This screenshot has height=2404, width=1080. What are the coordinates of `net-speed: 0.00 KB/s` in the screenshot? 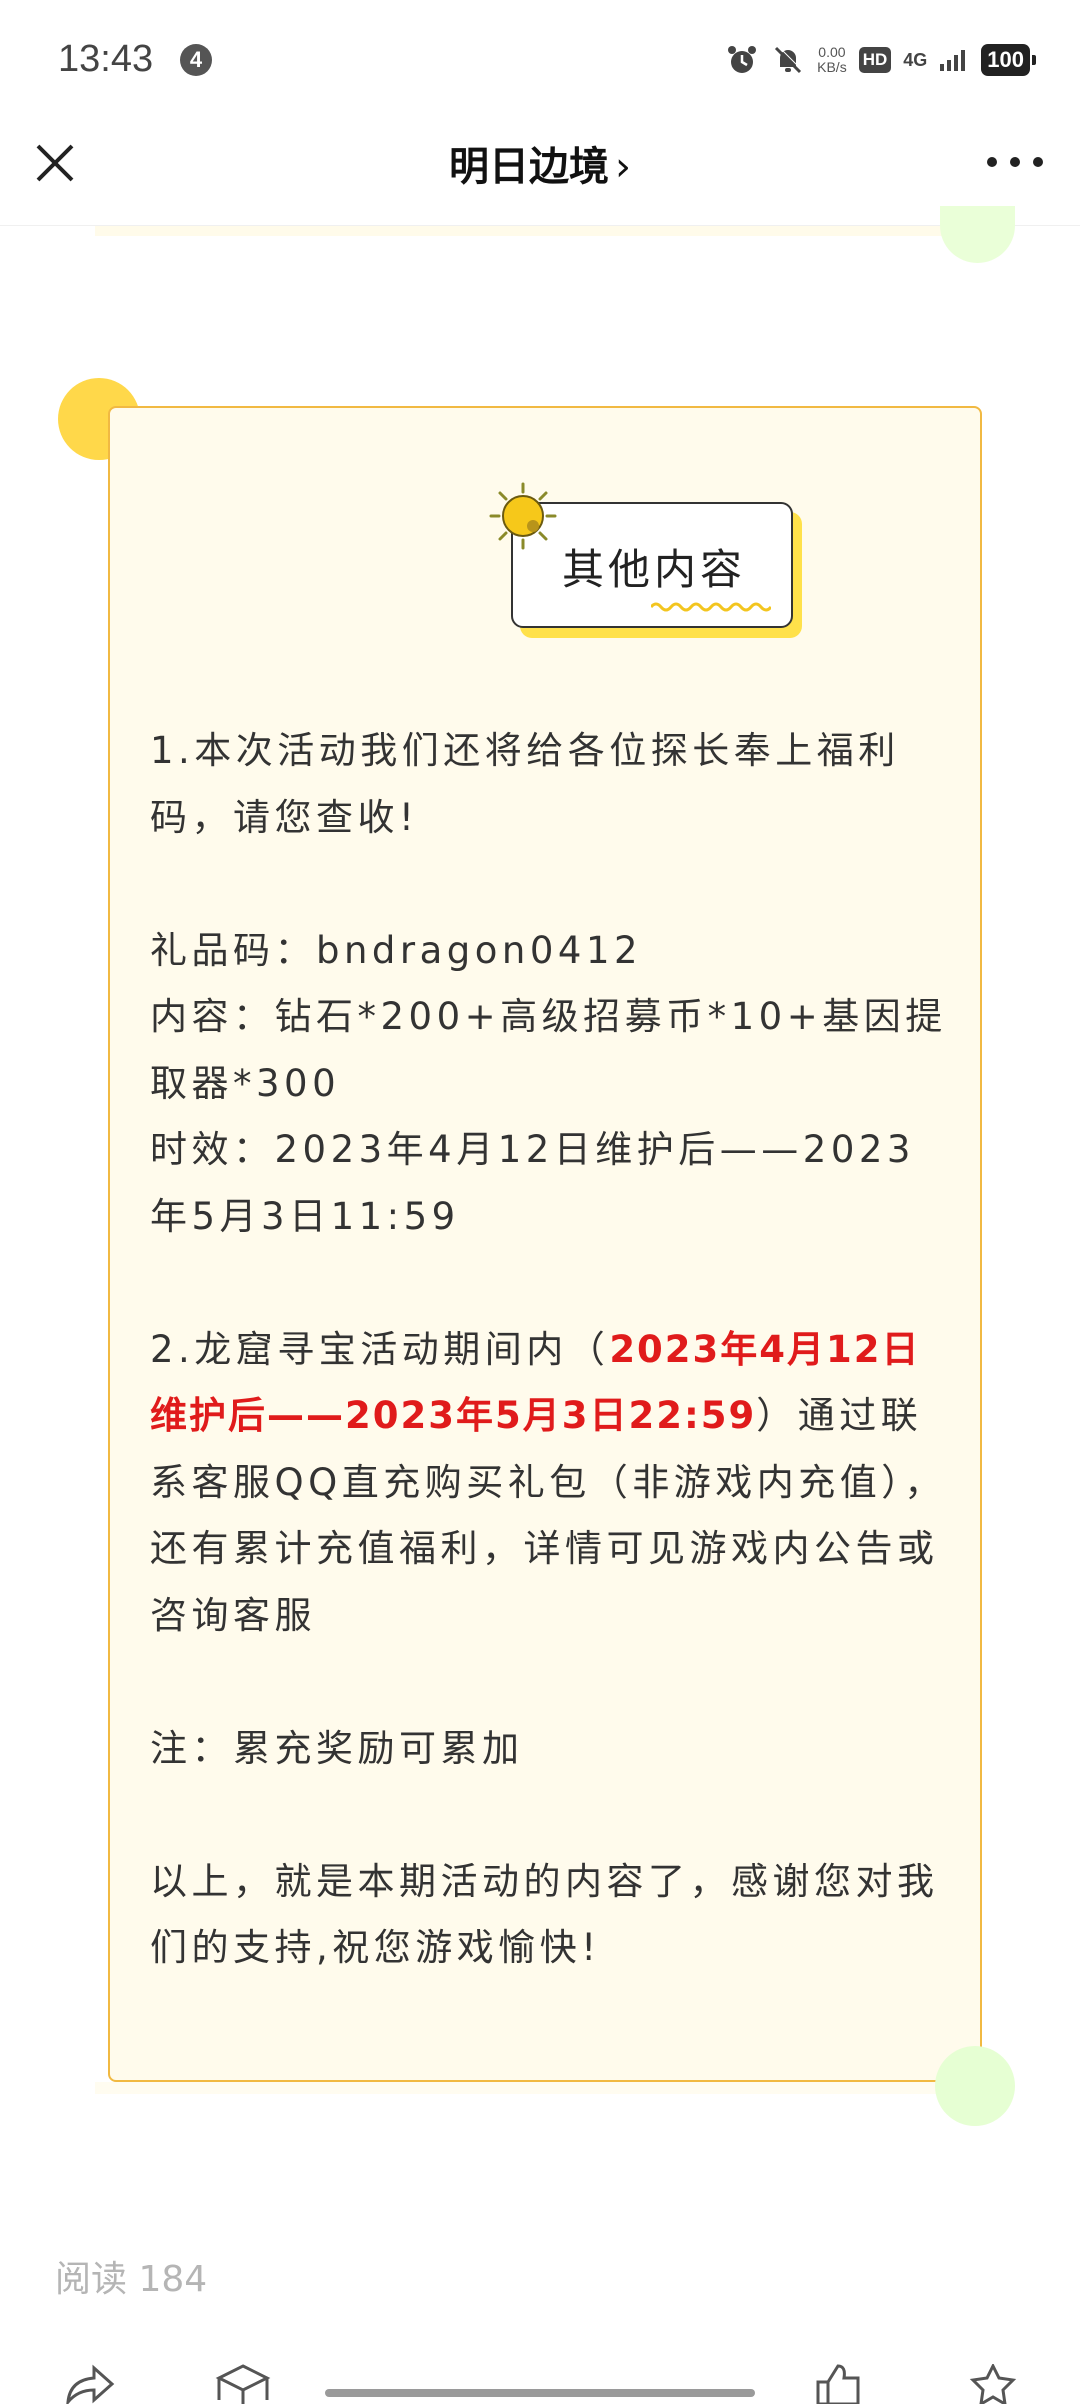 It's located at (832, 60).